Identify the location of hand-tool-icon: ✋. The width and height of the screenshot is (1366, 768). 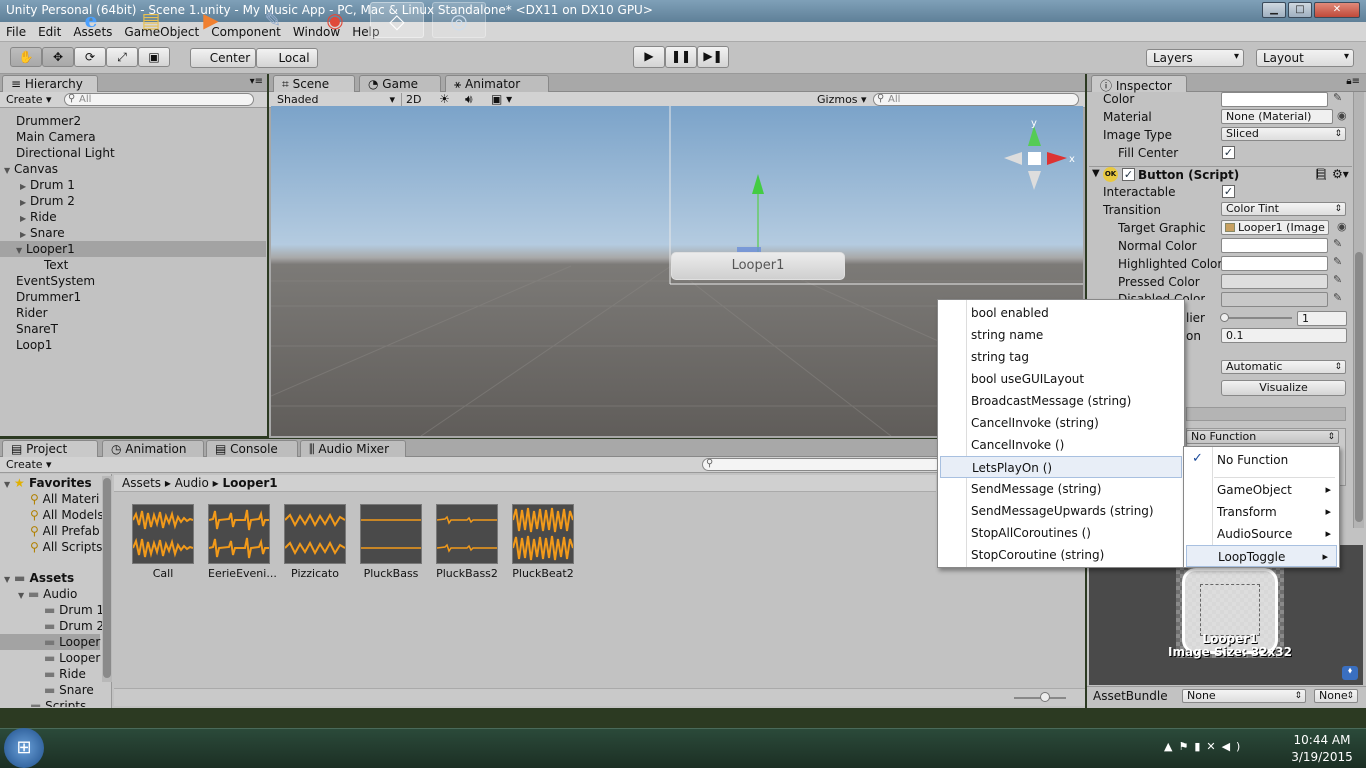
(26, 57).